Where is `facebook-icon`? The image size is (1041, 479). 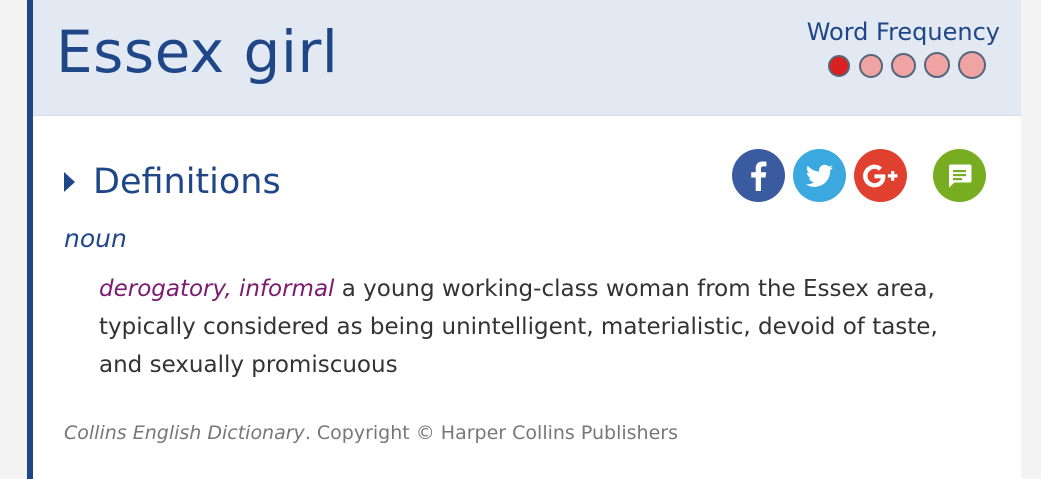 facebook-icon is located at coordinates (759, 176).